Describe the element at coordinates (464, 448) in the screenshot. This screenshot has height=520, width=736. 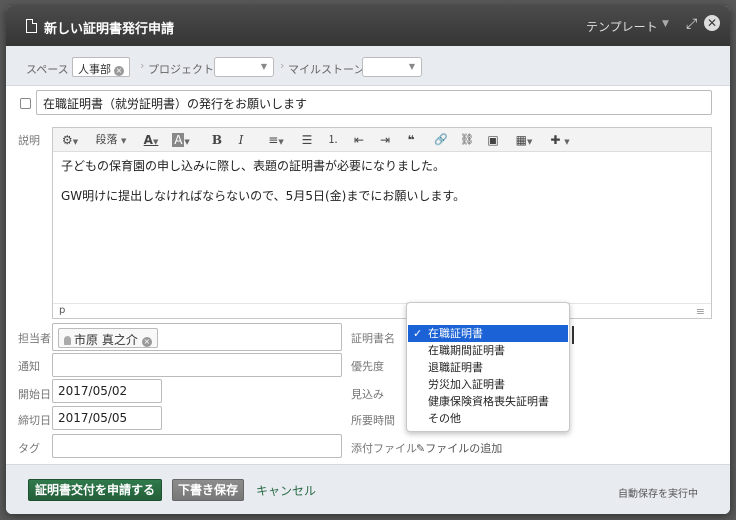
I see `add-file-label: ファイルの追加` at that location.